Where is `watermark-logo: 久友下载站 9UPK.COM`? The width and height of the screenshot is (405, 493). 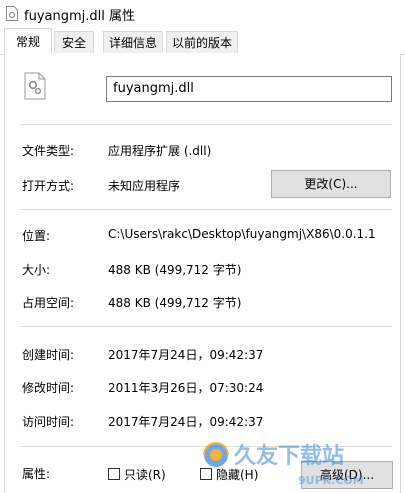 watermark-logo: 久友下载站 9UPK.COM is located at coordinates (283, 464).